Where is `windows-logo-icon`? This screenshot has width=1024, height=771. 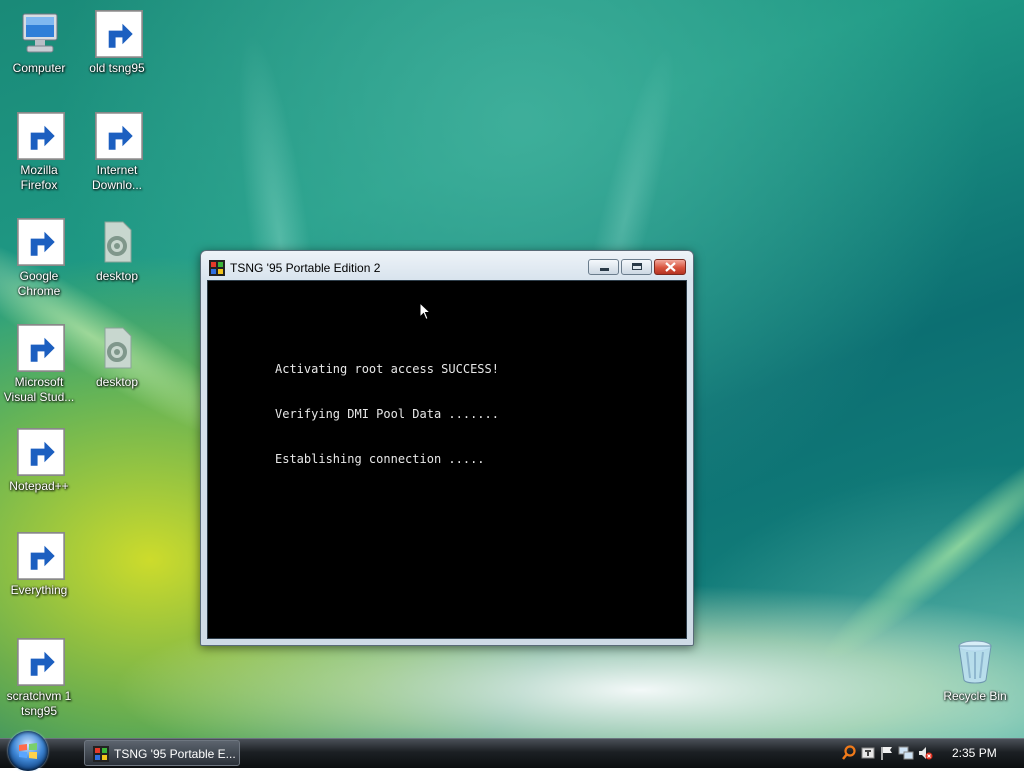
windows-logo-icon is located at coordinates (28, 751).